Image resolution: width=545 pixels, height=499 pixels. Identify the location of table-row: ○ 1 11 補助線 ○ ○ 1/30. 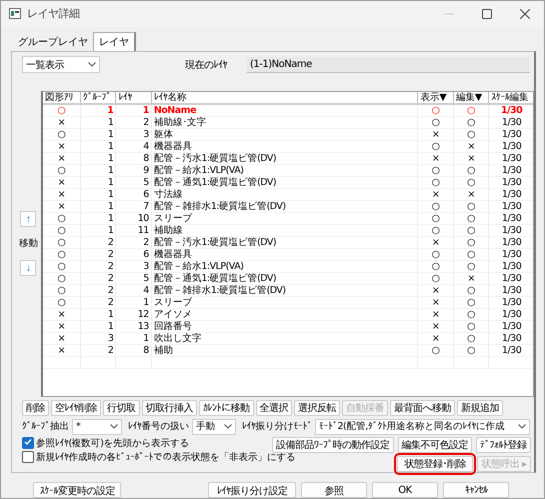
(287, 230).